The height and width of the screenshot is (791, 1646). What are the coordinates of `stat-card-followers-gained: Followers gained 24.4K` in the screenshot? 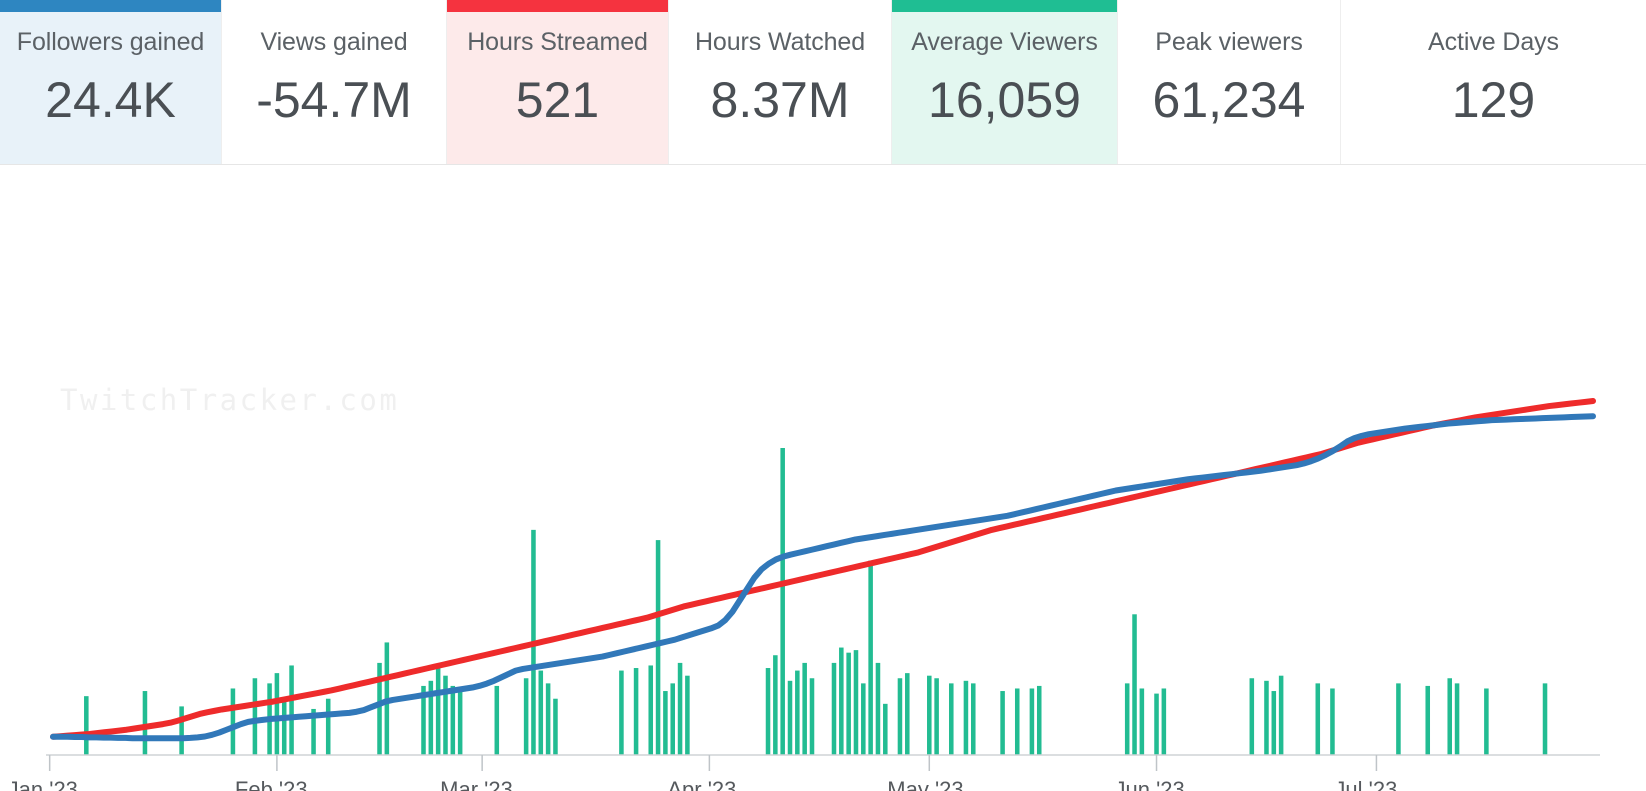 It's located at (111, 82).